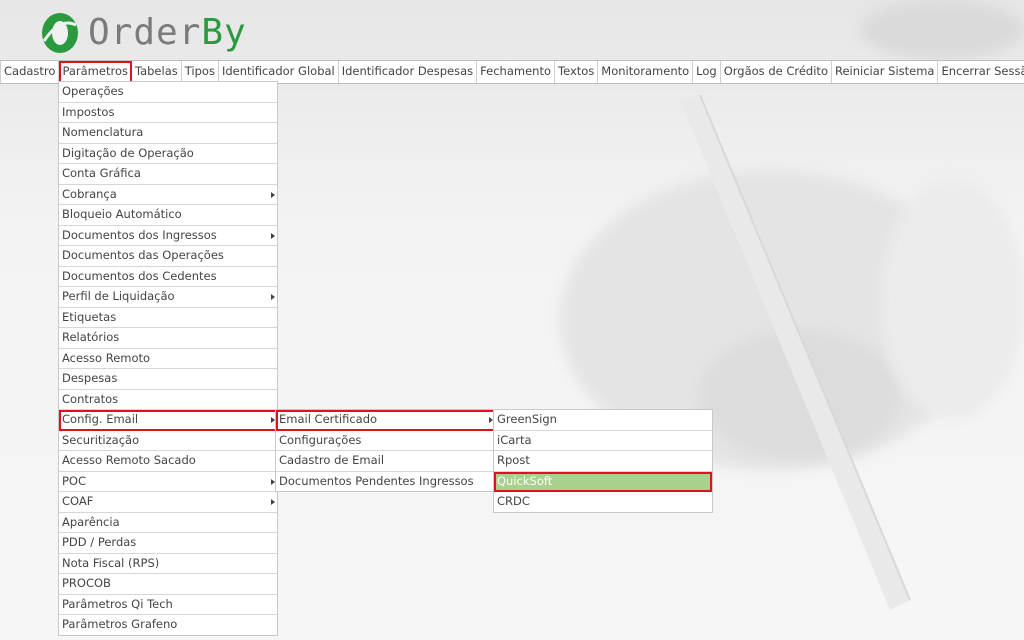 The width and height of the screenshot is (1024, 640). I want to click on menu-item-label: Acesso Remoto, so click(106, 357).